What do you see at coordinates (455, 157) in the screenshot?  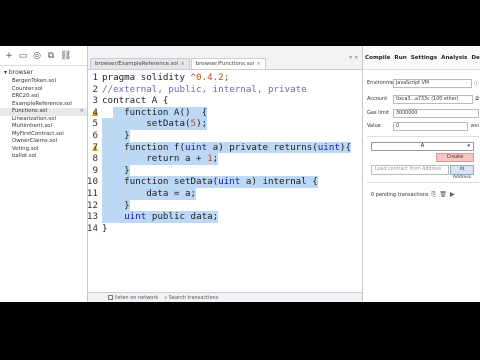 I see `create-button: Create` at bounding box center [455, 157].